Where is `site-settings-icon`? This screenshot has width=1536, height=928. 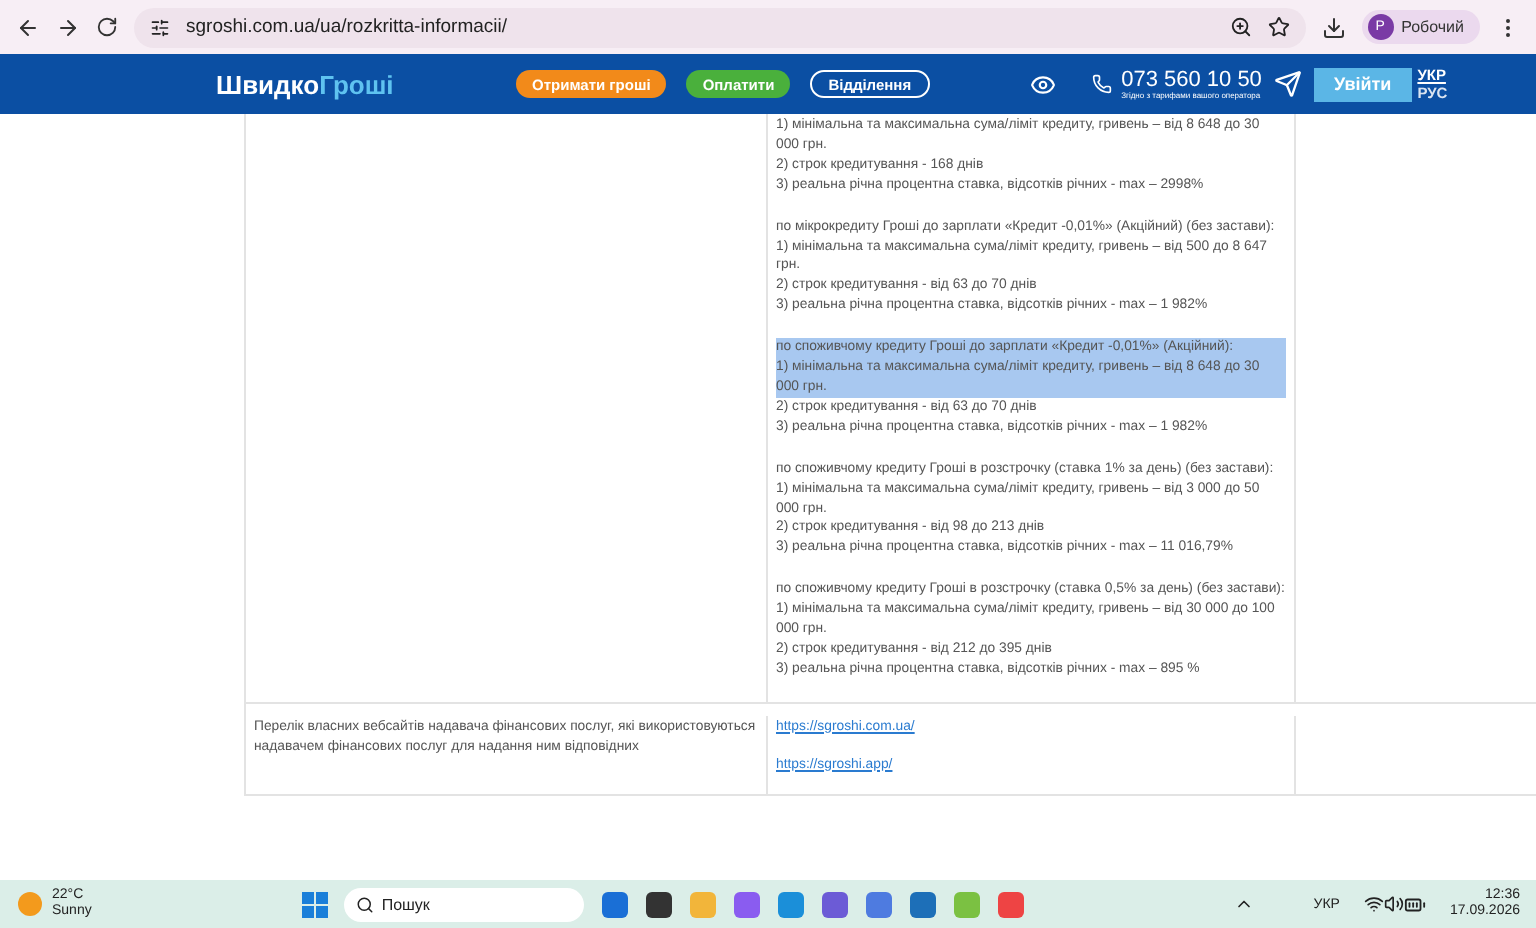 site-settings-icon is located at coordinates (160, 27).